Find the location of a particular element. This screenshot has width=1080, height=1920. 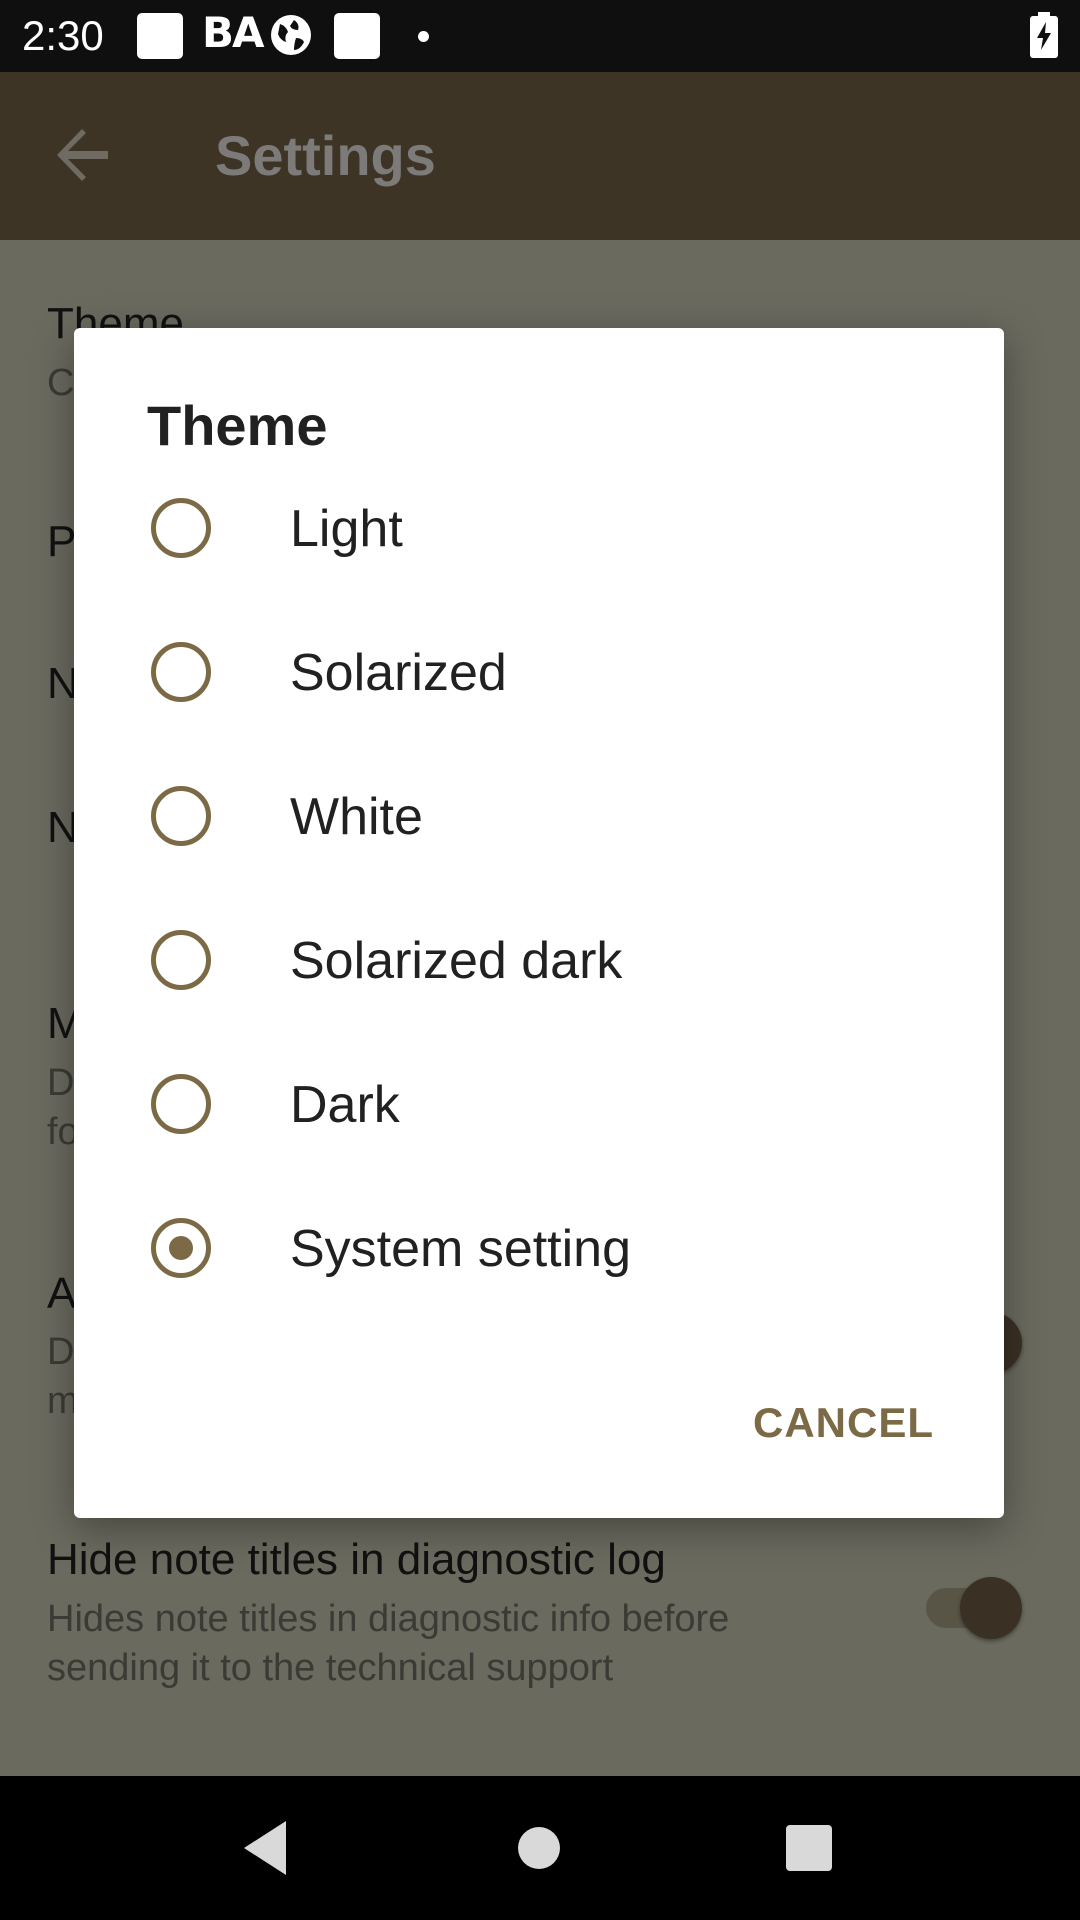

option-white: White is located at coordinates (539, 816).